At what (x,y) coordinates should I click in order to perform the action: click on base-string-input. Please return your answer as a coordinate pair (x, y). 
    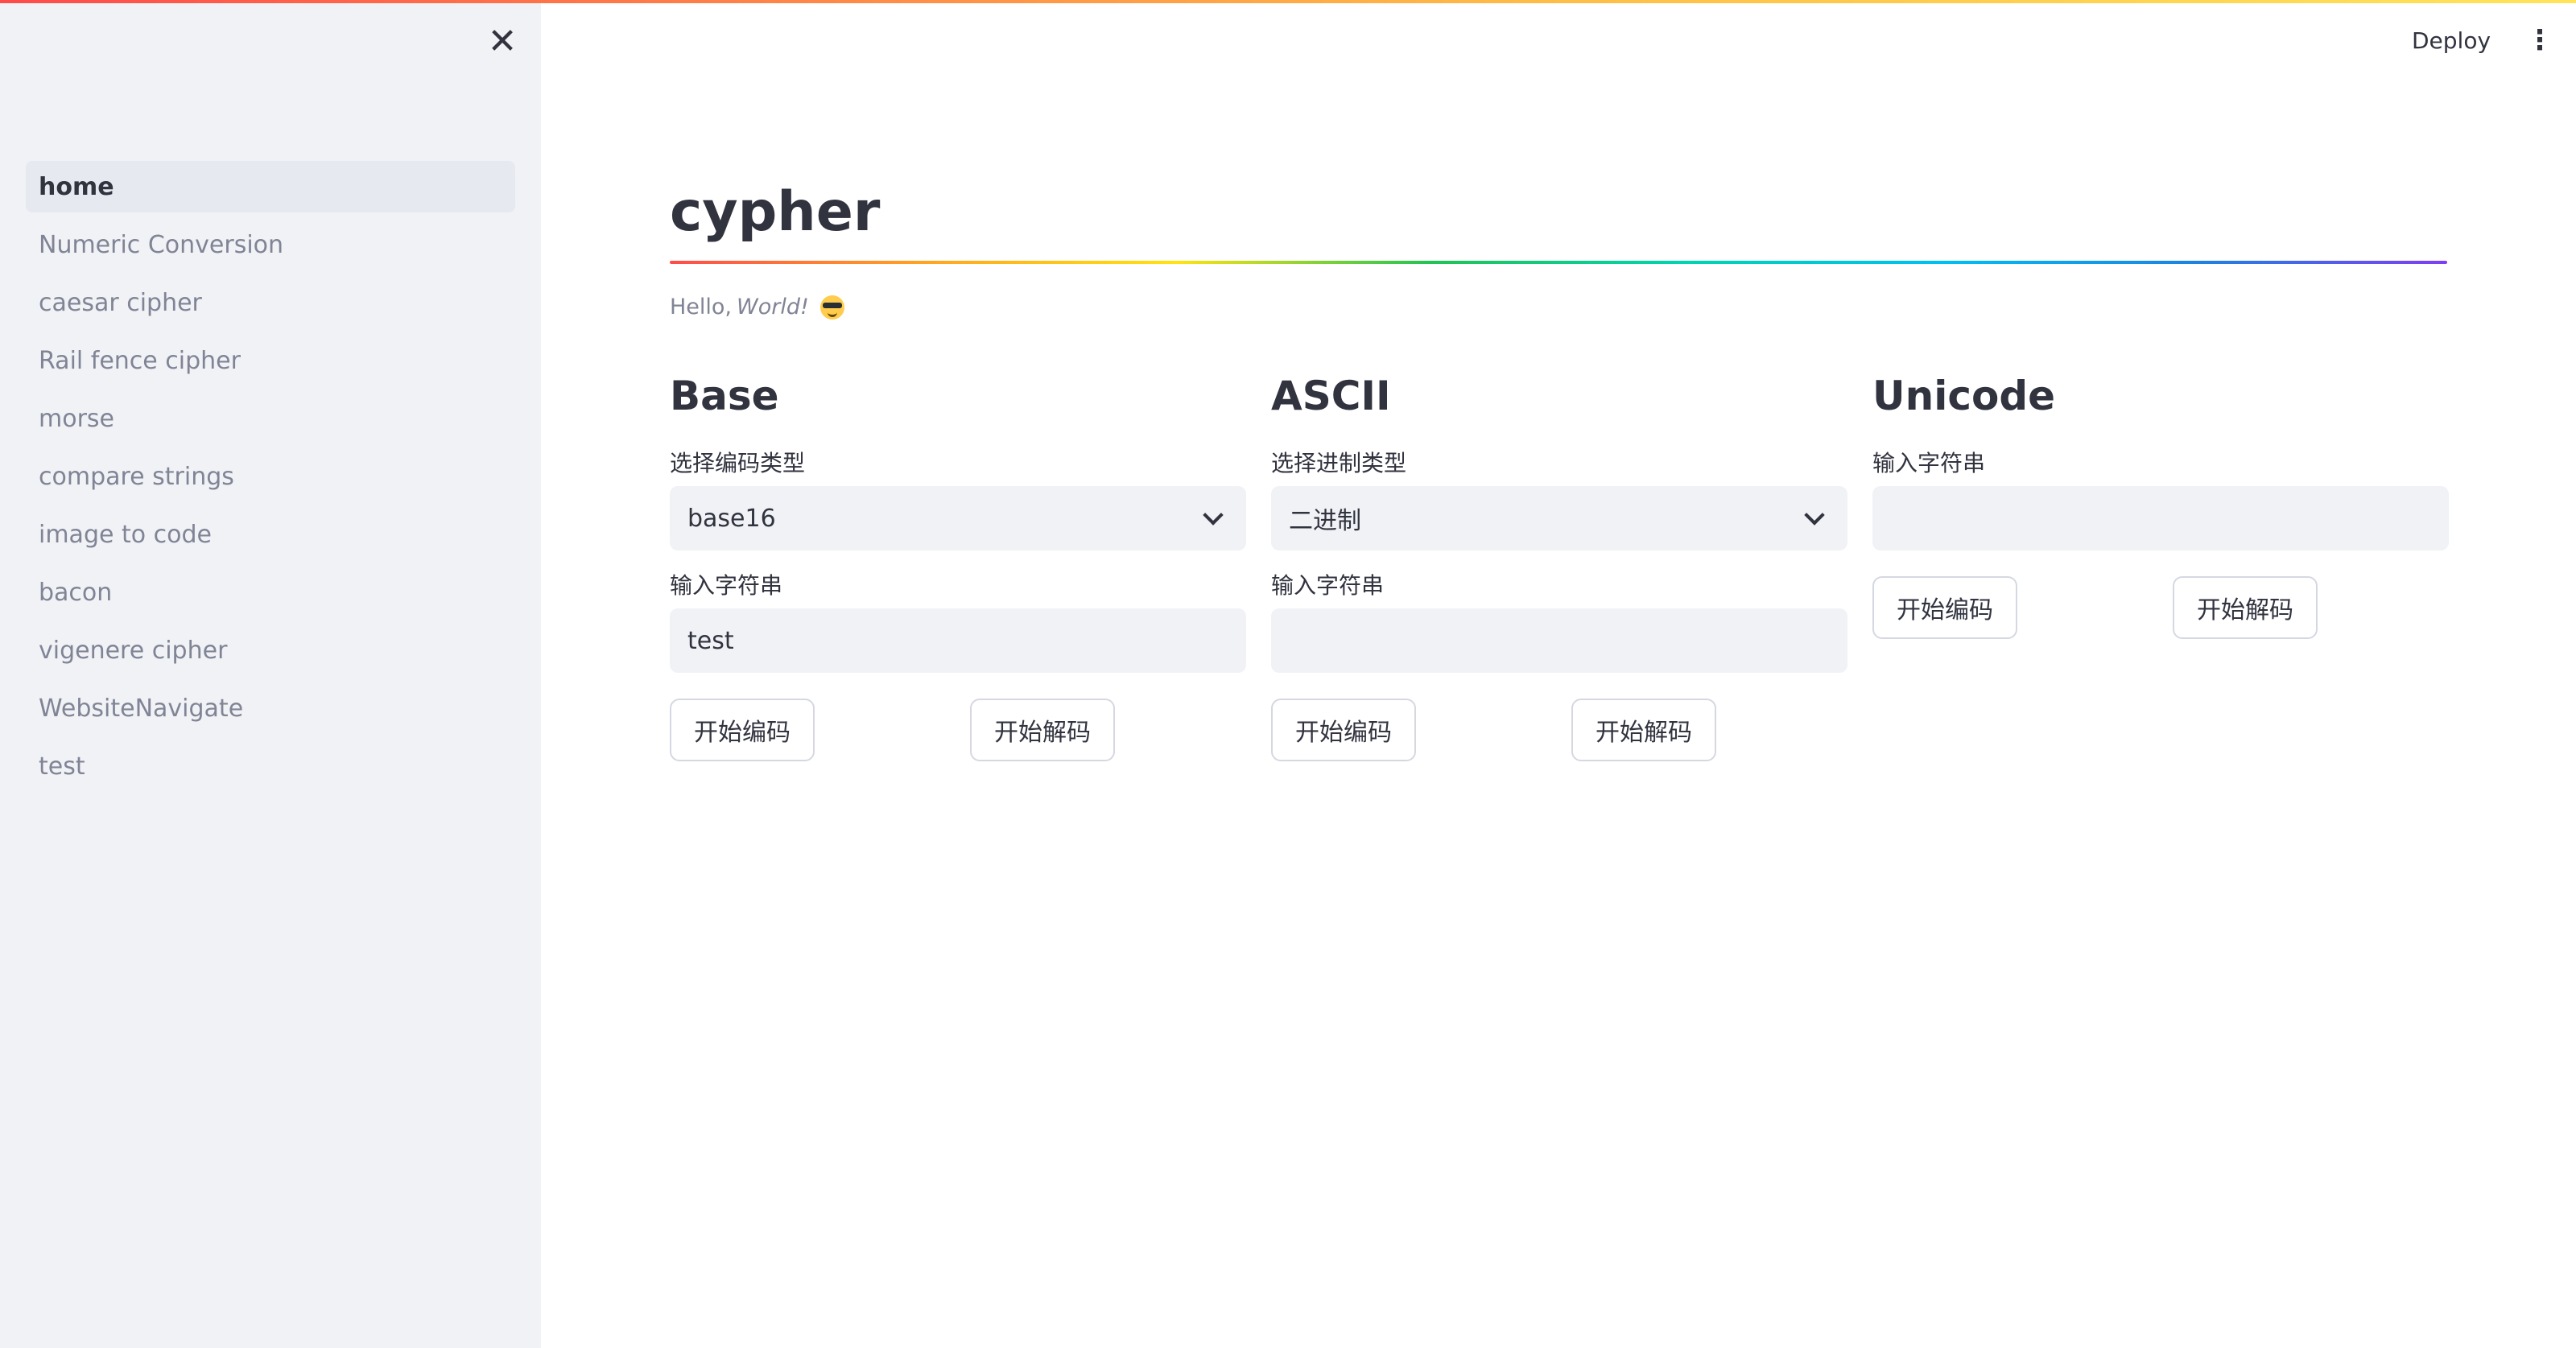
    Looking at the image, I should click on (958, 640).